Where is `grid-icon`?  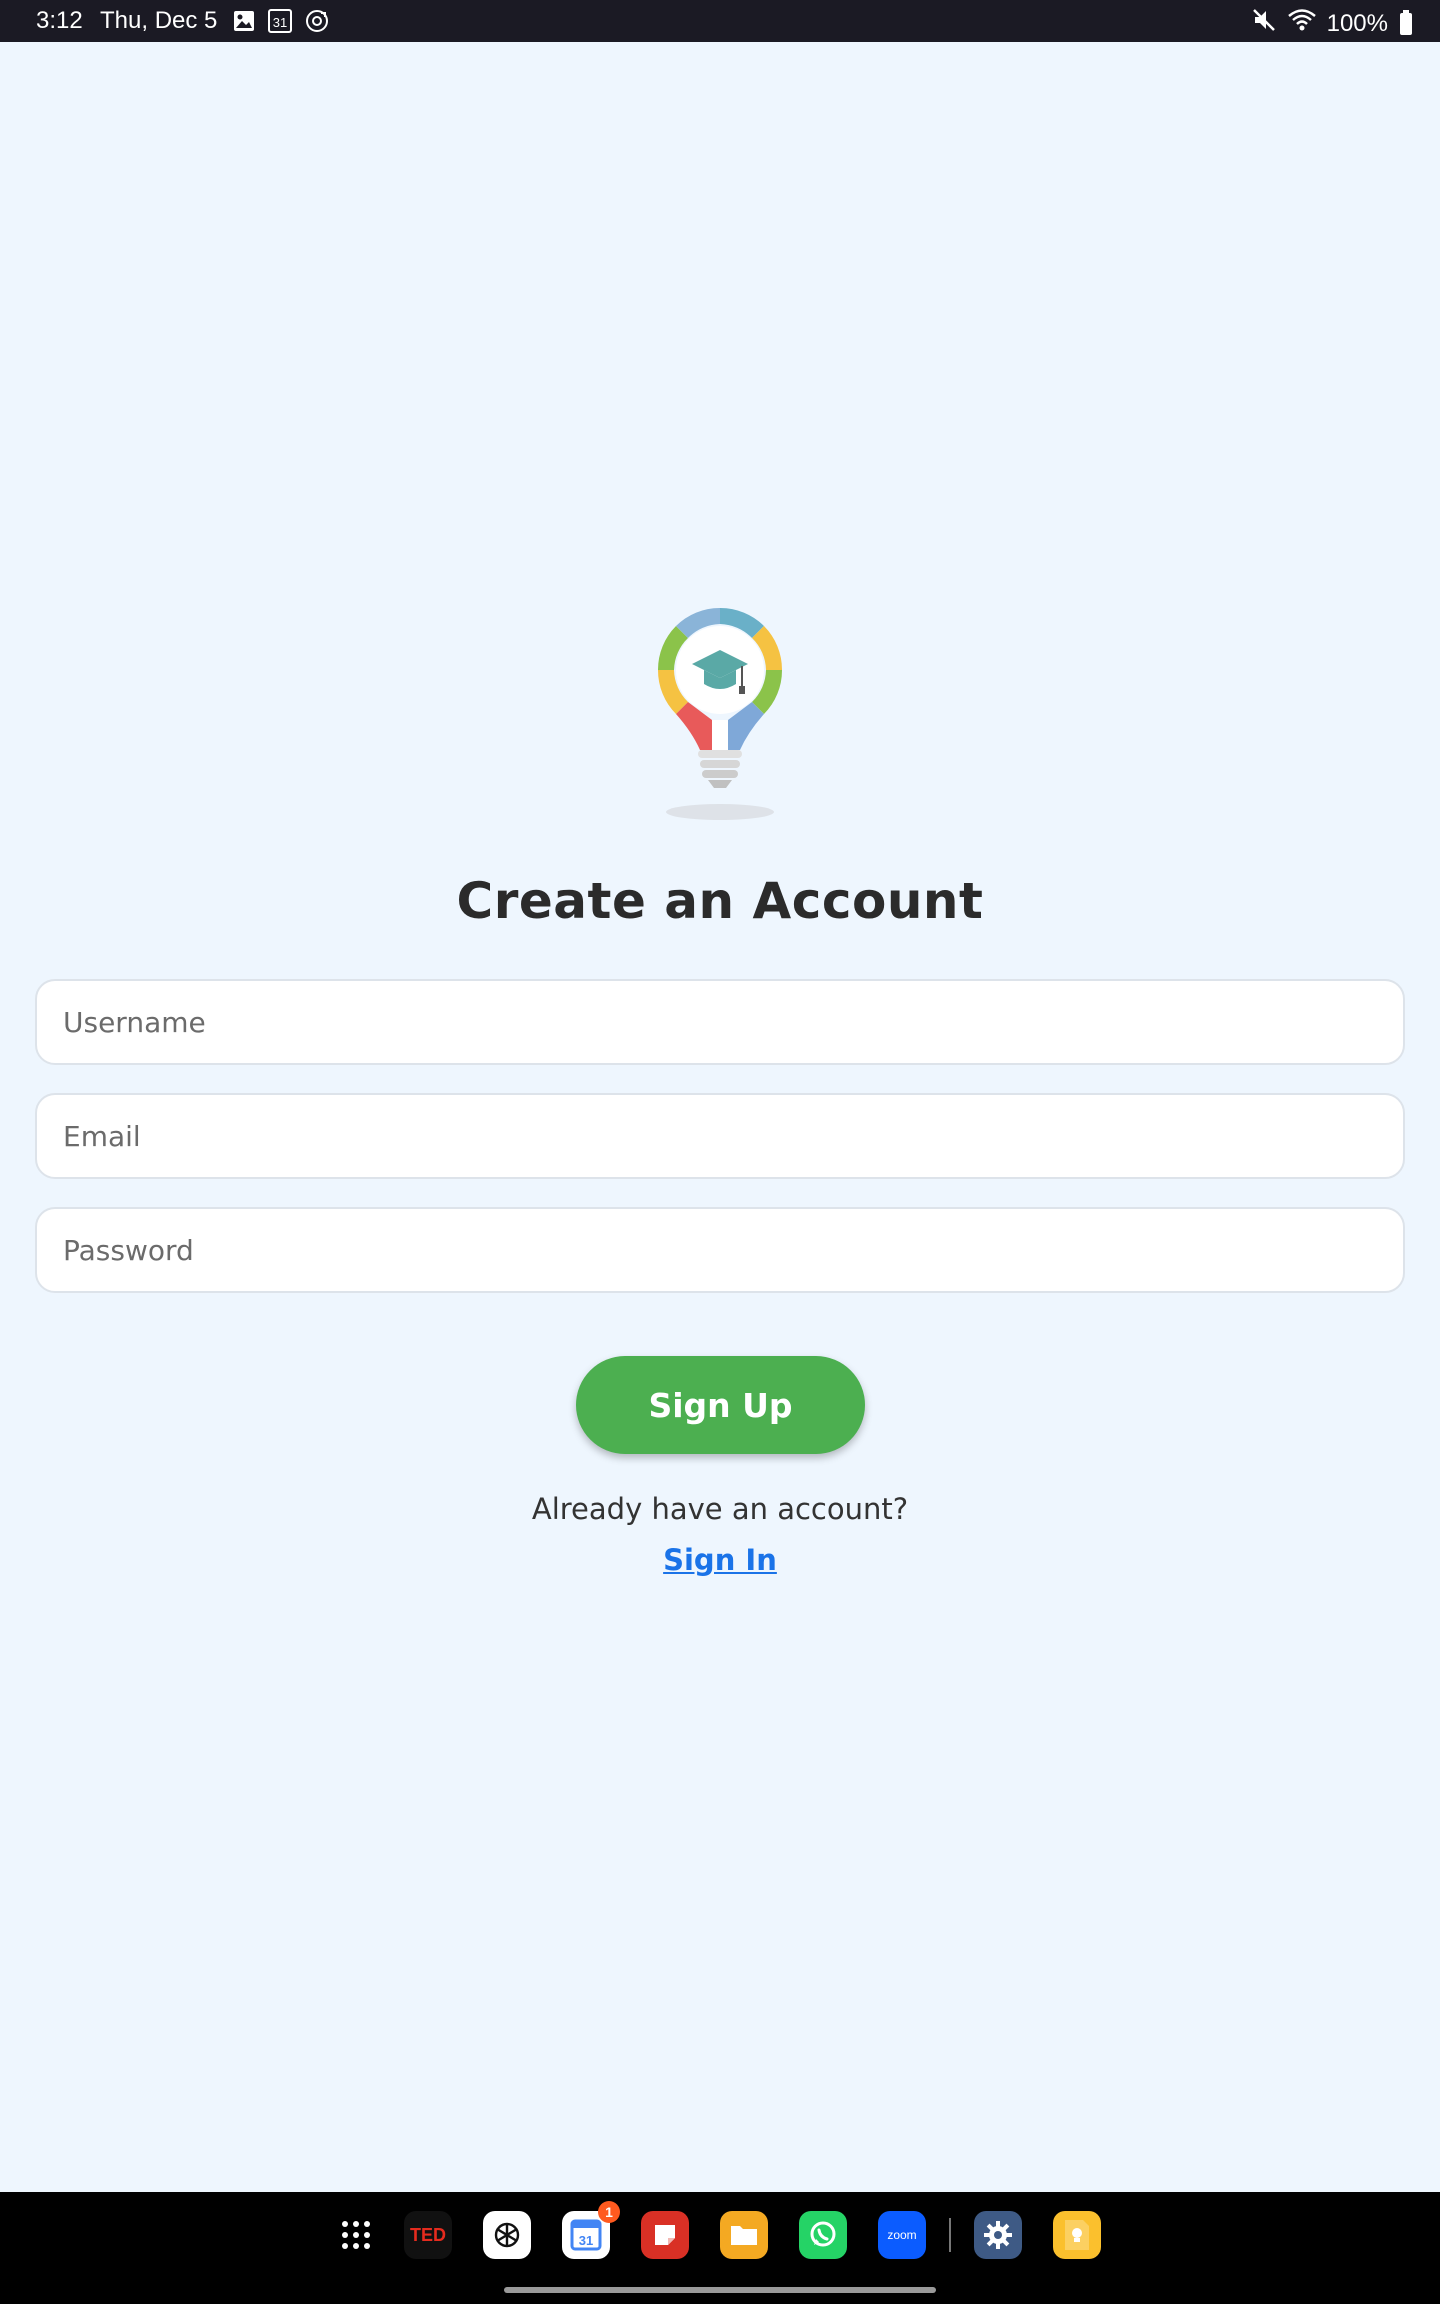
grid-icon is located at coordinates (356, 2235).